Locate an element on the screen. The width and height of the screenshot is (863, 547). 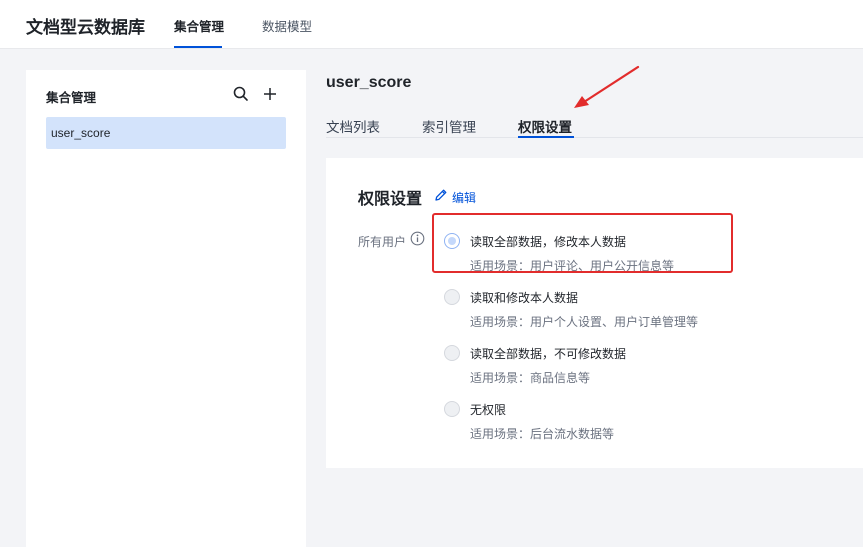
sidebar-item-user-score: user_score is located at coordinates (166, 133).